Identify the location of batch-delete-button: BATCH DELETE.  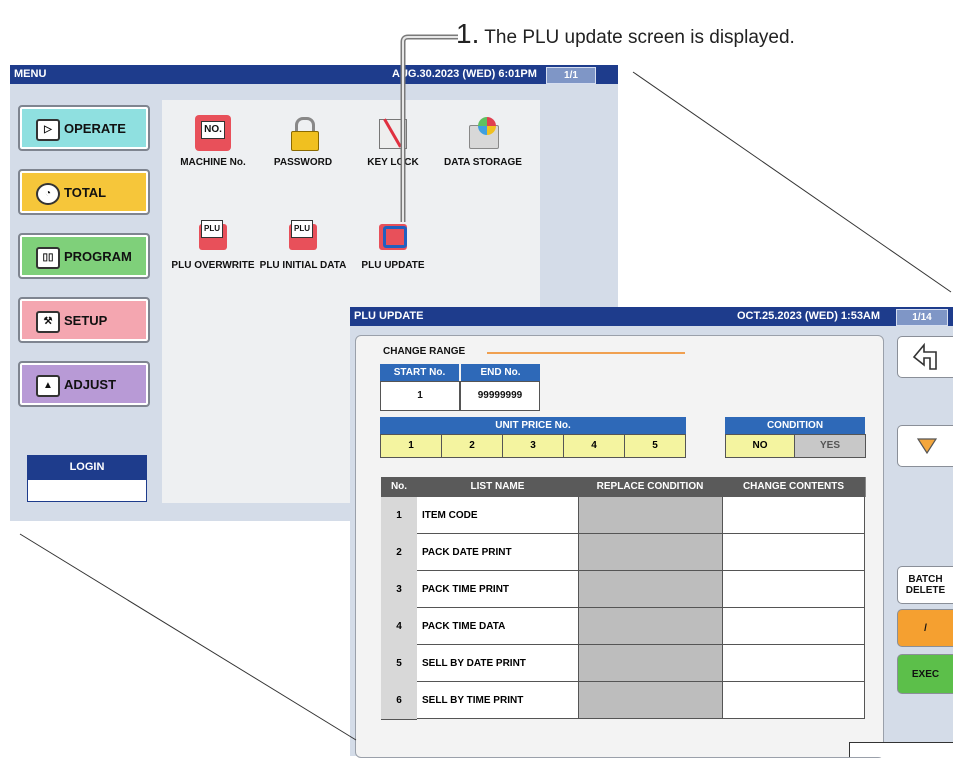
(925, 585).